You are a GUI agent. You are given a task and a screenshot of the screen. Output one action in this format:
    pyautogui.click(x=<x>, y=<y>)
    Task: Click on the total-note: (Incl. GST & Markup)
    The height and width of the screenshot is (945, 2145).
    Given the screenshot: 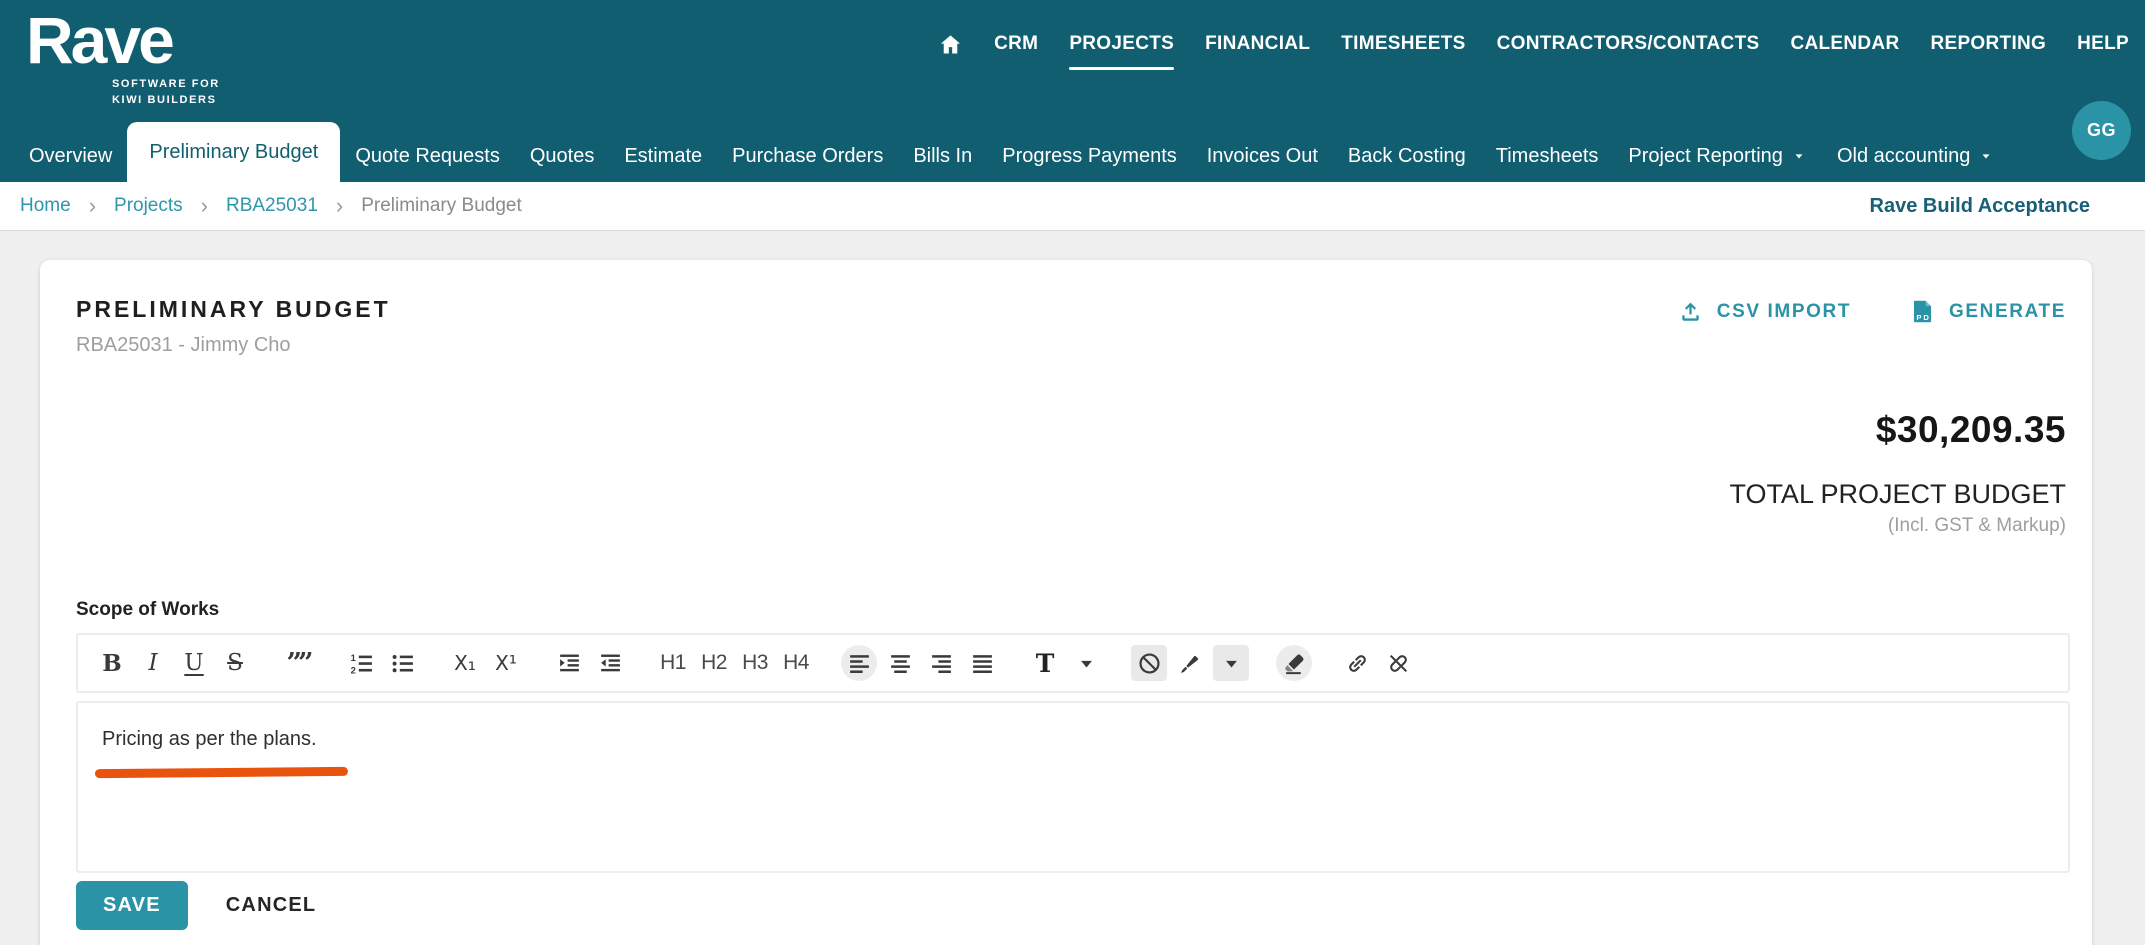 What is the action you would take?
    pyautogui.click(x=1976, y=525)
    